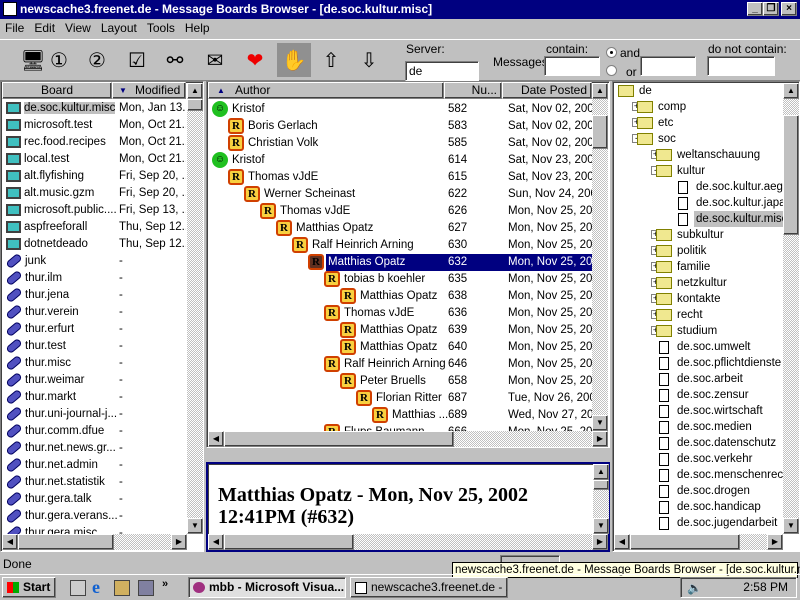 This screenshot has height=600, width=800. What do you see at coordinates (400, 262) in the screenshot?
I see `thread-row: R Matthias Opatz 632 Mon, Nov 25, 2002` at bounding box center [400, 262].